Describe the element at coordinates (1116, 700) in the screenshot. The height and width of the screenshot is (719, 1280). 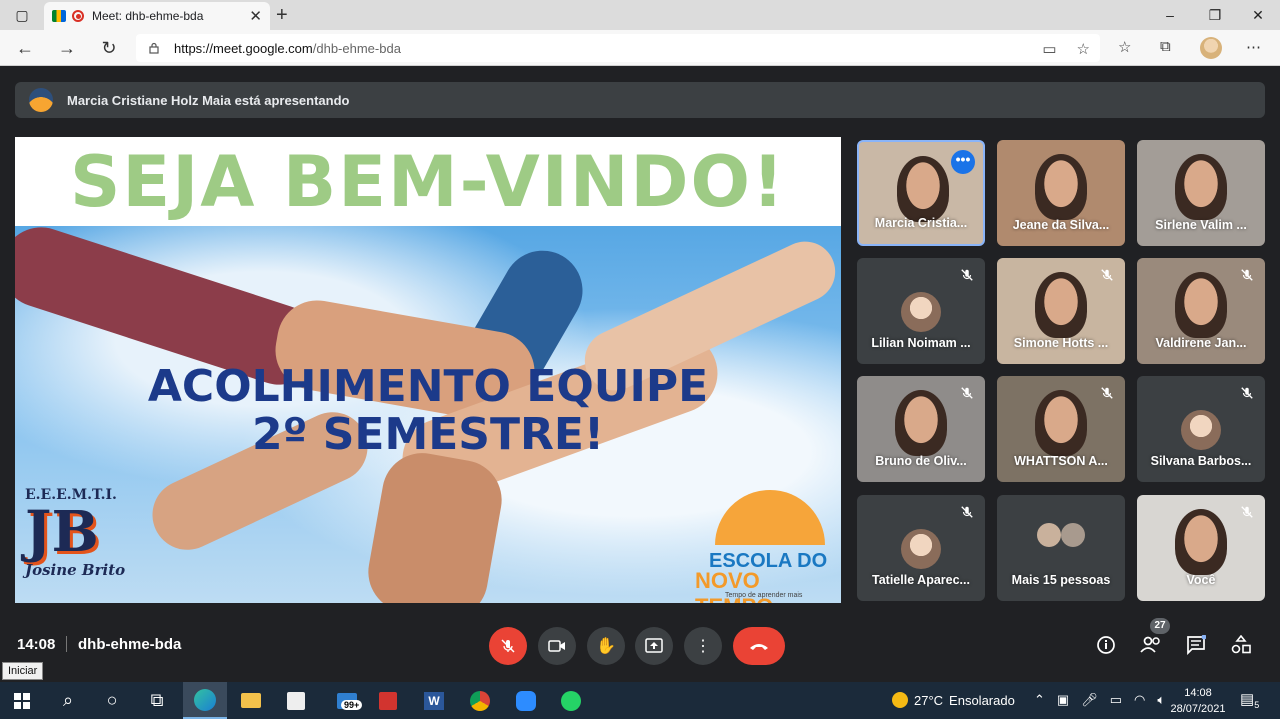
I see `battery-icon: ▭` at that location.